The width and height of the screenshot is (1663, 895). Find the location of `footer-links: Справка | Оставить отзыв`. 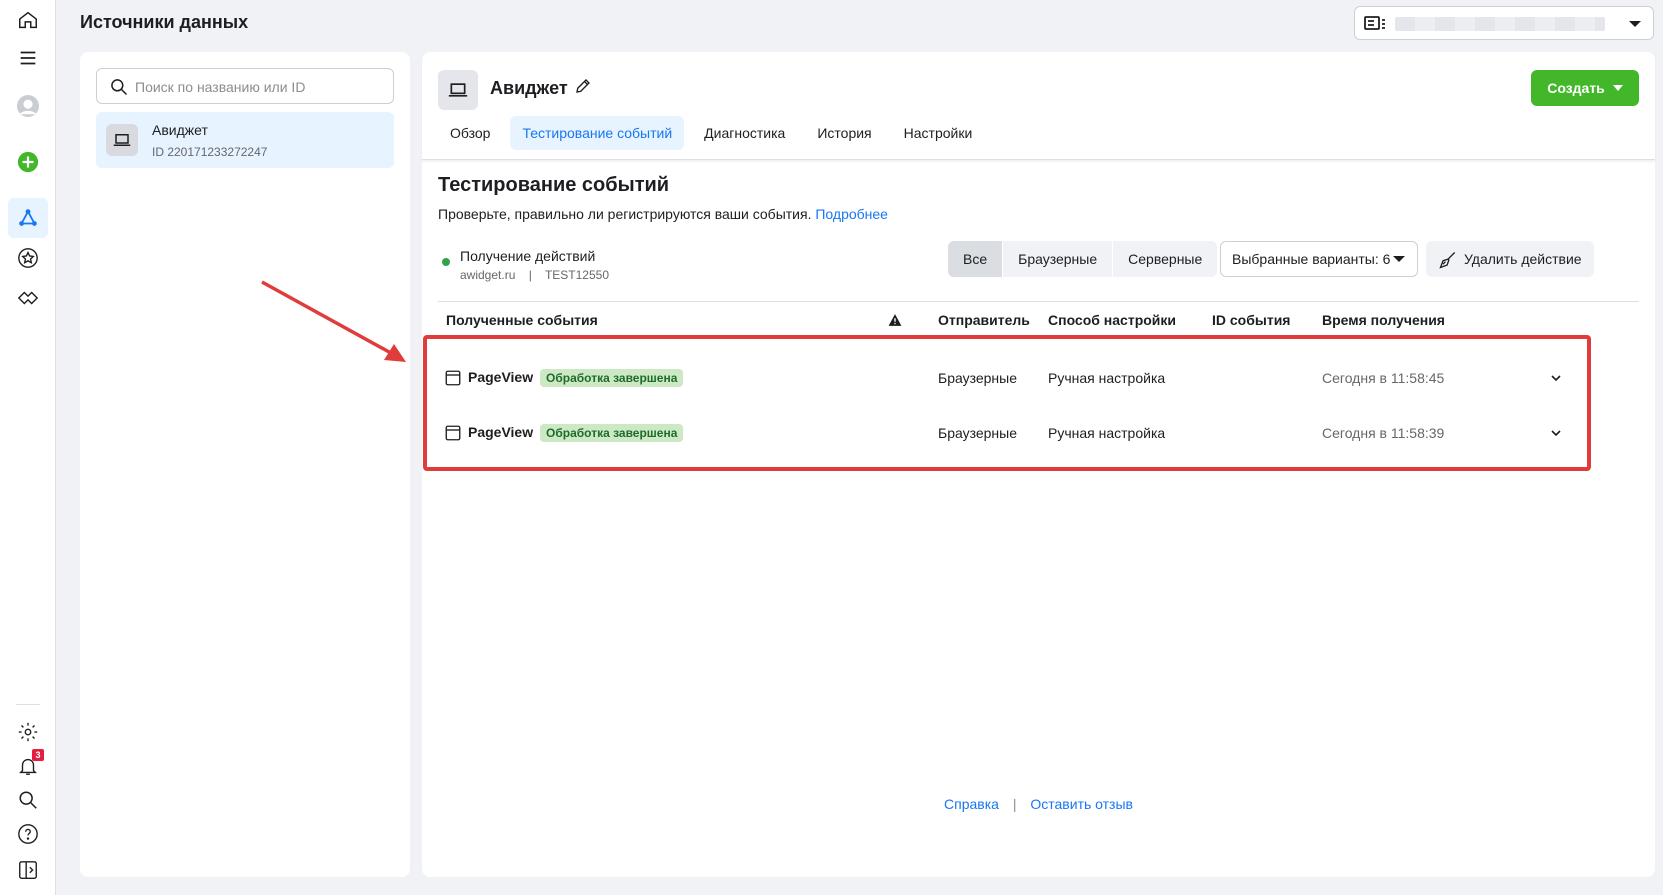

footer-links: Справка | Оставить отзыв is located at coordinates (1038, 804).